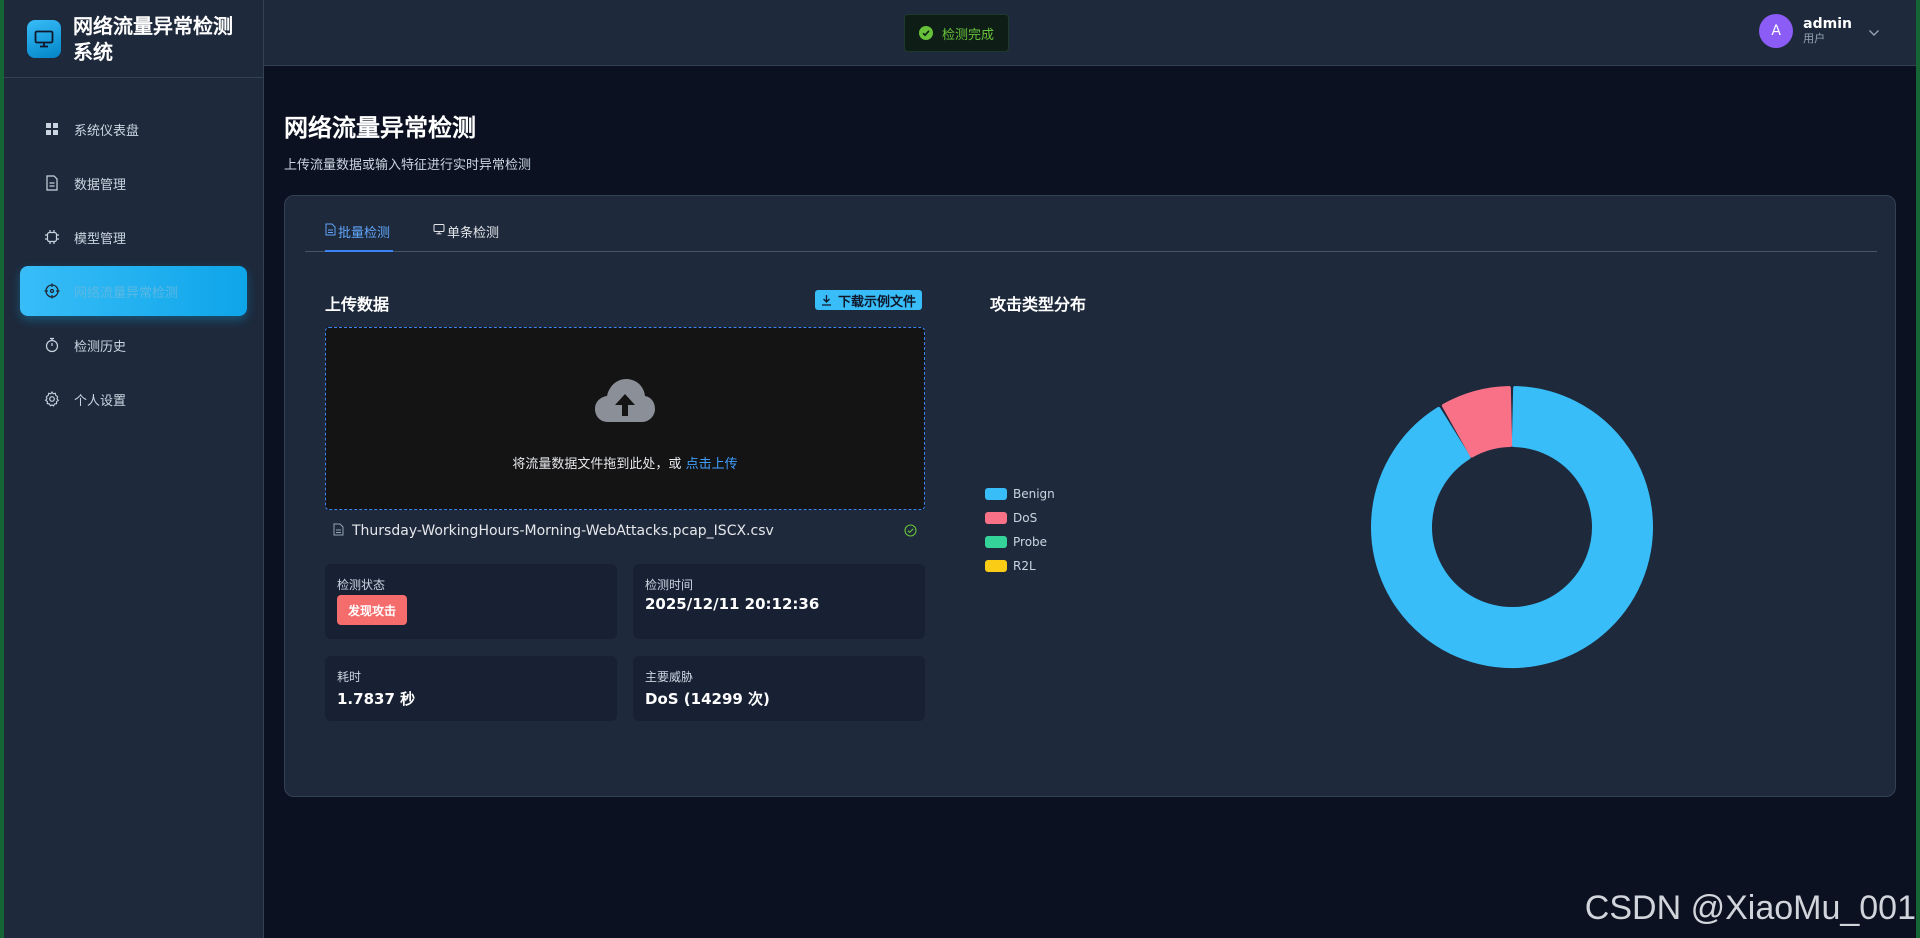 The width and height of the screenshot is (1920, 938). Describe the element at coordinates (44, 38) in the screenshot. I see `monitor-logo-icon` at that location.